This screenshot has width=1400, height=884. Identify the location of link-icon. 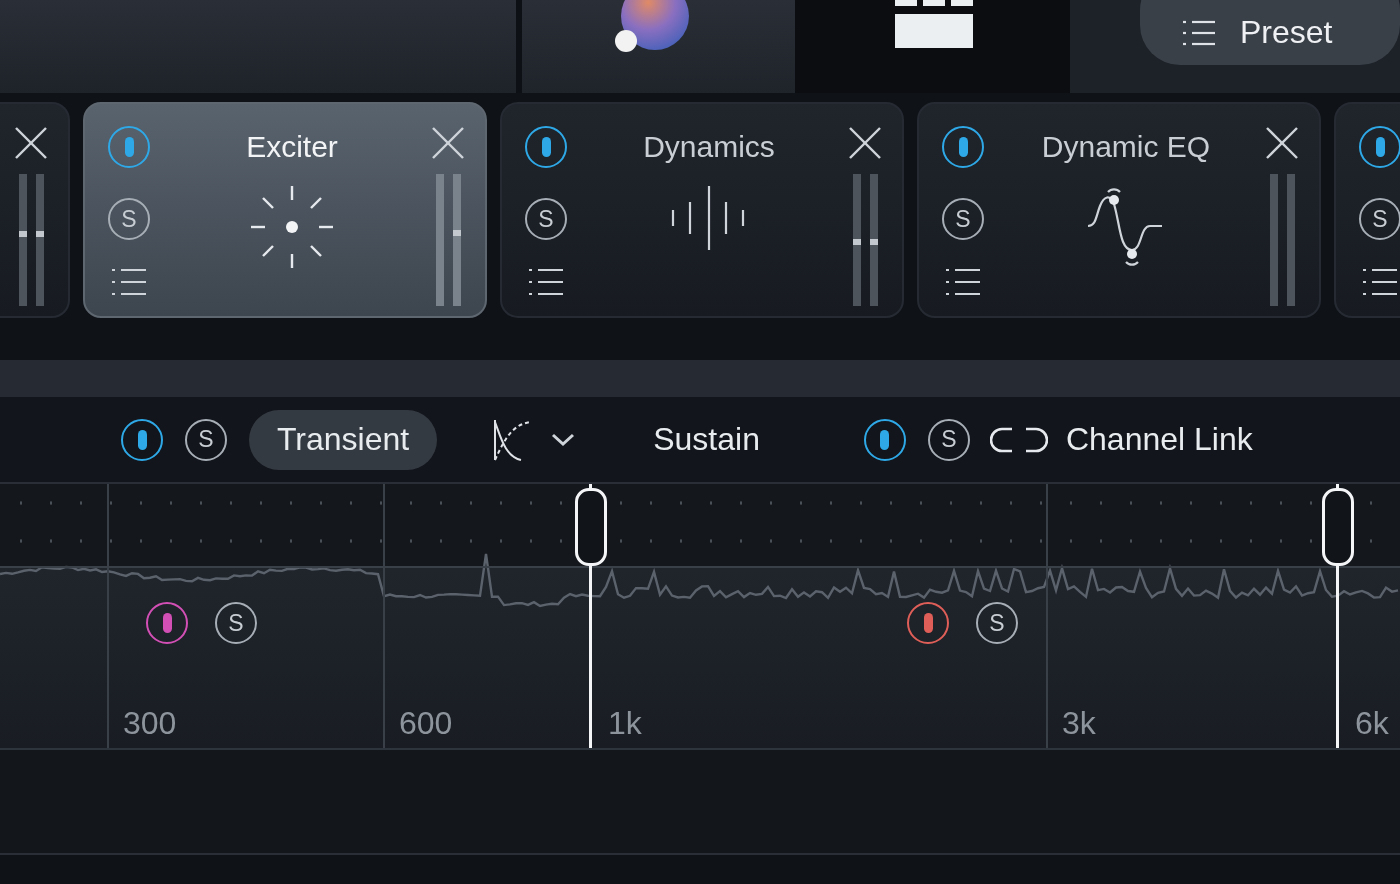
(1018, 439).